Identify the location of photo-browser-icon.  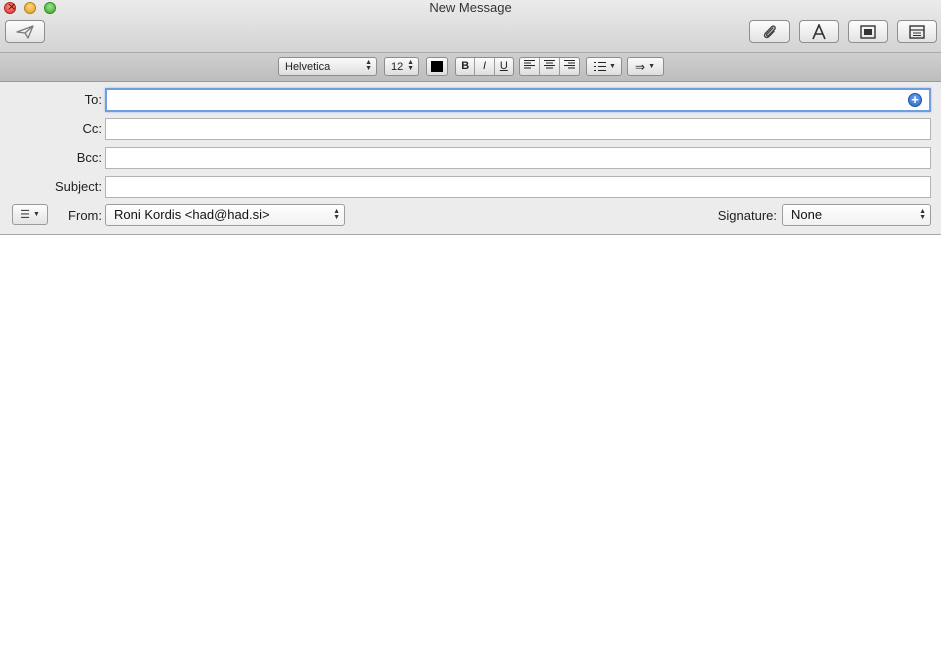
(868, 31).